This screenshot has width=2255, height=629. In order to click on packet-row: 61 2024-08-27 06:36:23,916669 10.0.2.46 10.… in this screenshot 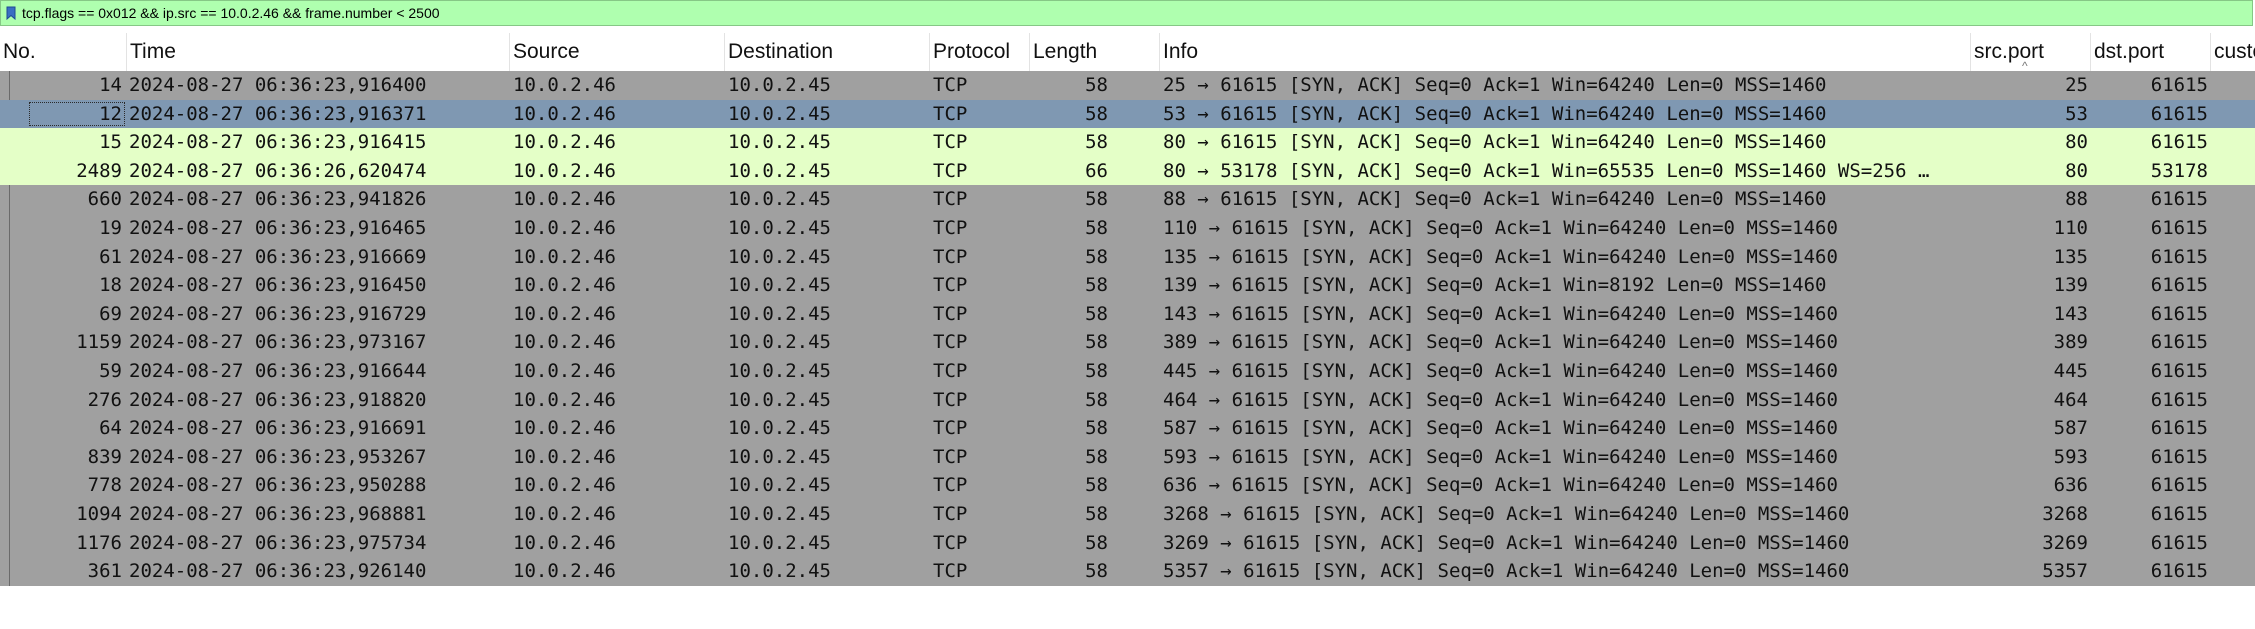, I will do `click(1127, 257)`.